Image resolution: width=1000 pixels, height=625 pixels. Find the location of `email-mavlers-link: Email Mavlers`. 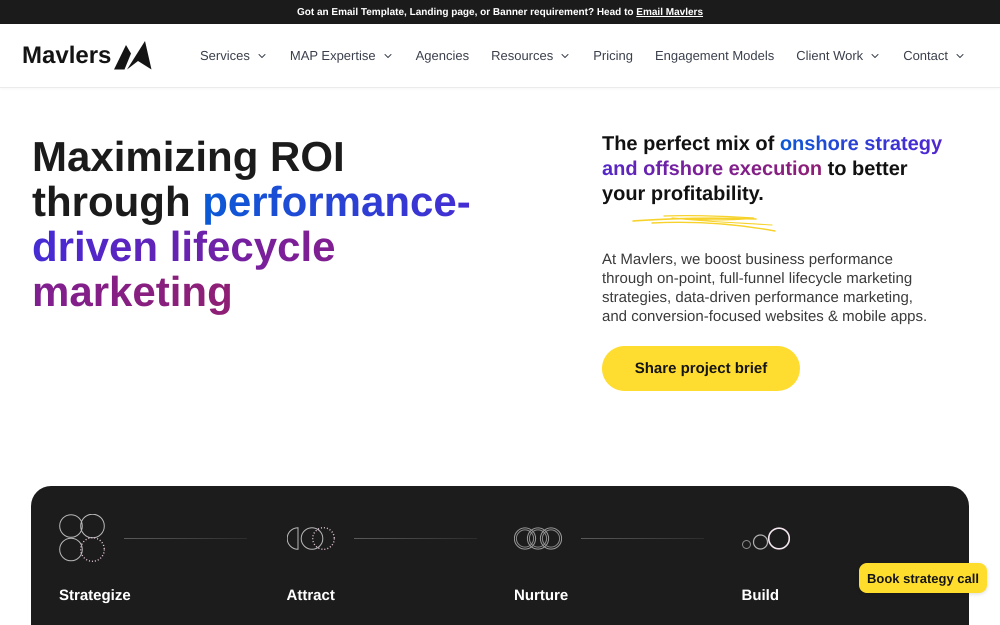

email-mavlers-link: Email Mavlers is located at coordinates (670, 12).